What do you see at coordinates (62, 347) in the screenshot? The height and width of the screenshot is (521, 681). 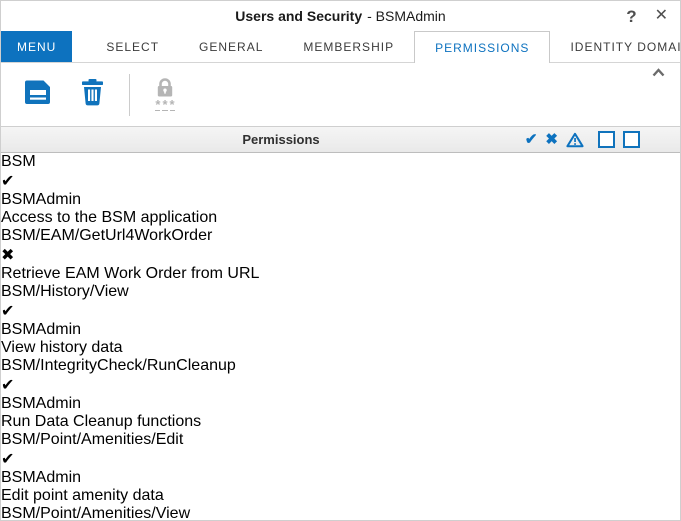 I see `permission-description: View history data` at bounding box center [62, 347].